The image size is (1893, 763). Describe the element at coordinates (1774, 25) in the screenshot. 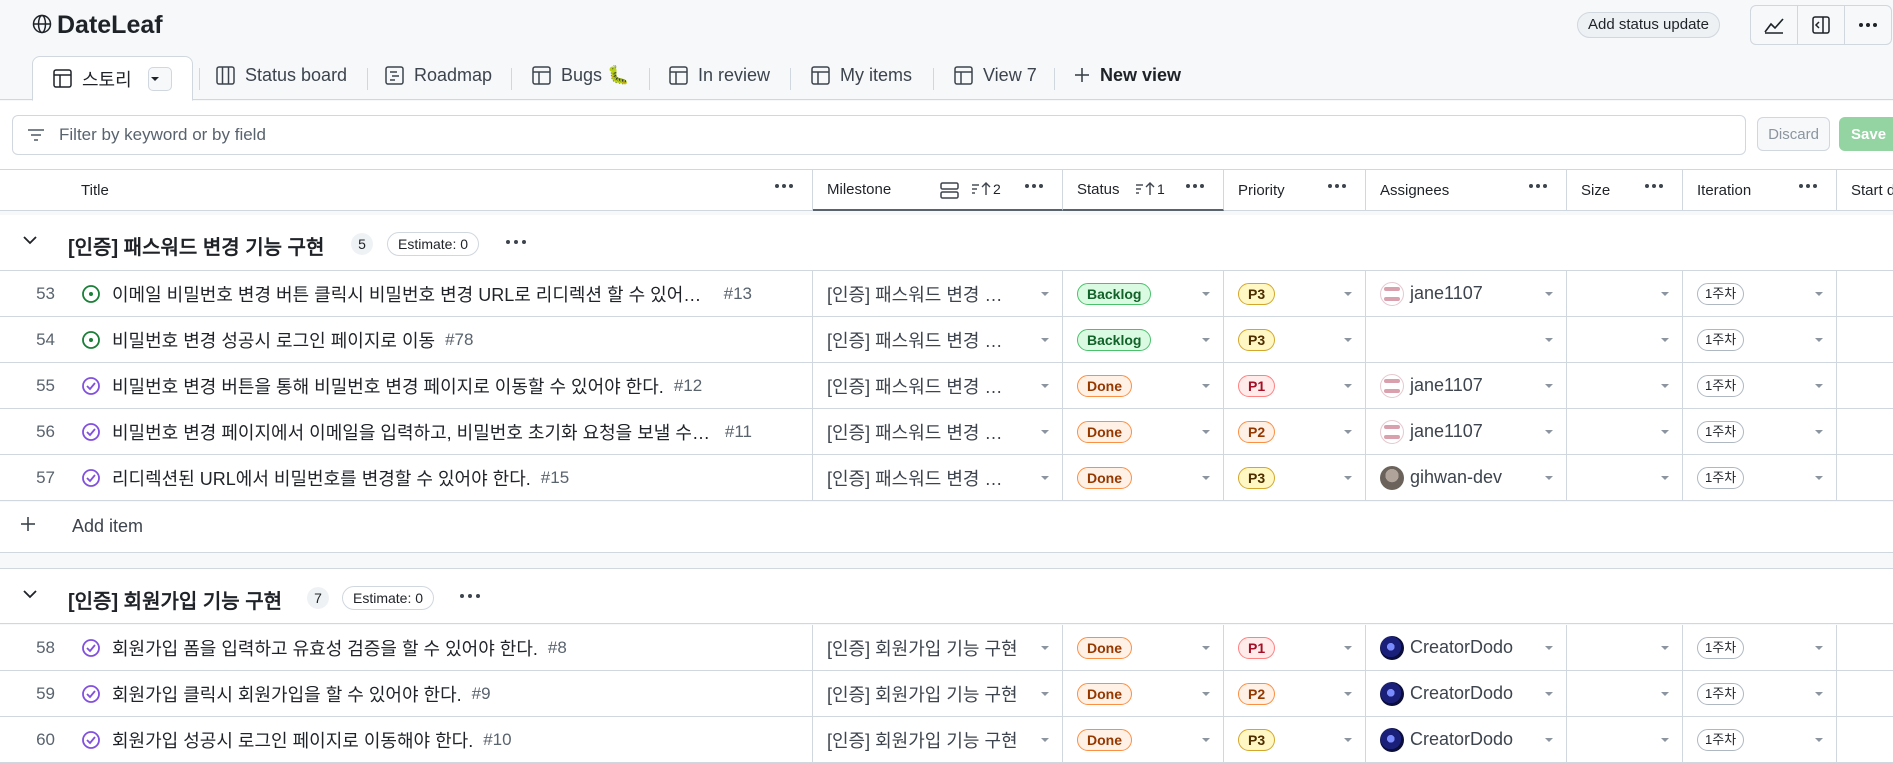

I see `insights-icon` at that location.